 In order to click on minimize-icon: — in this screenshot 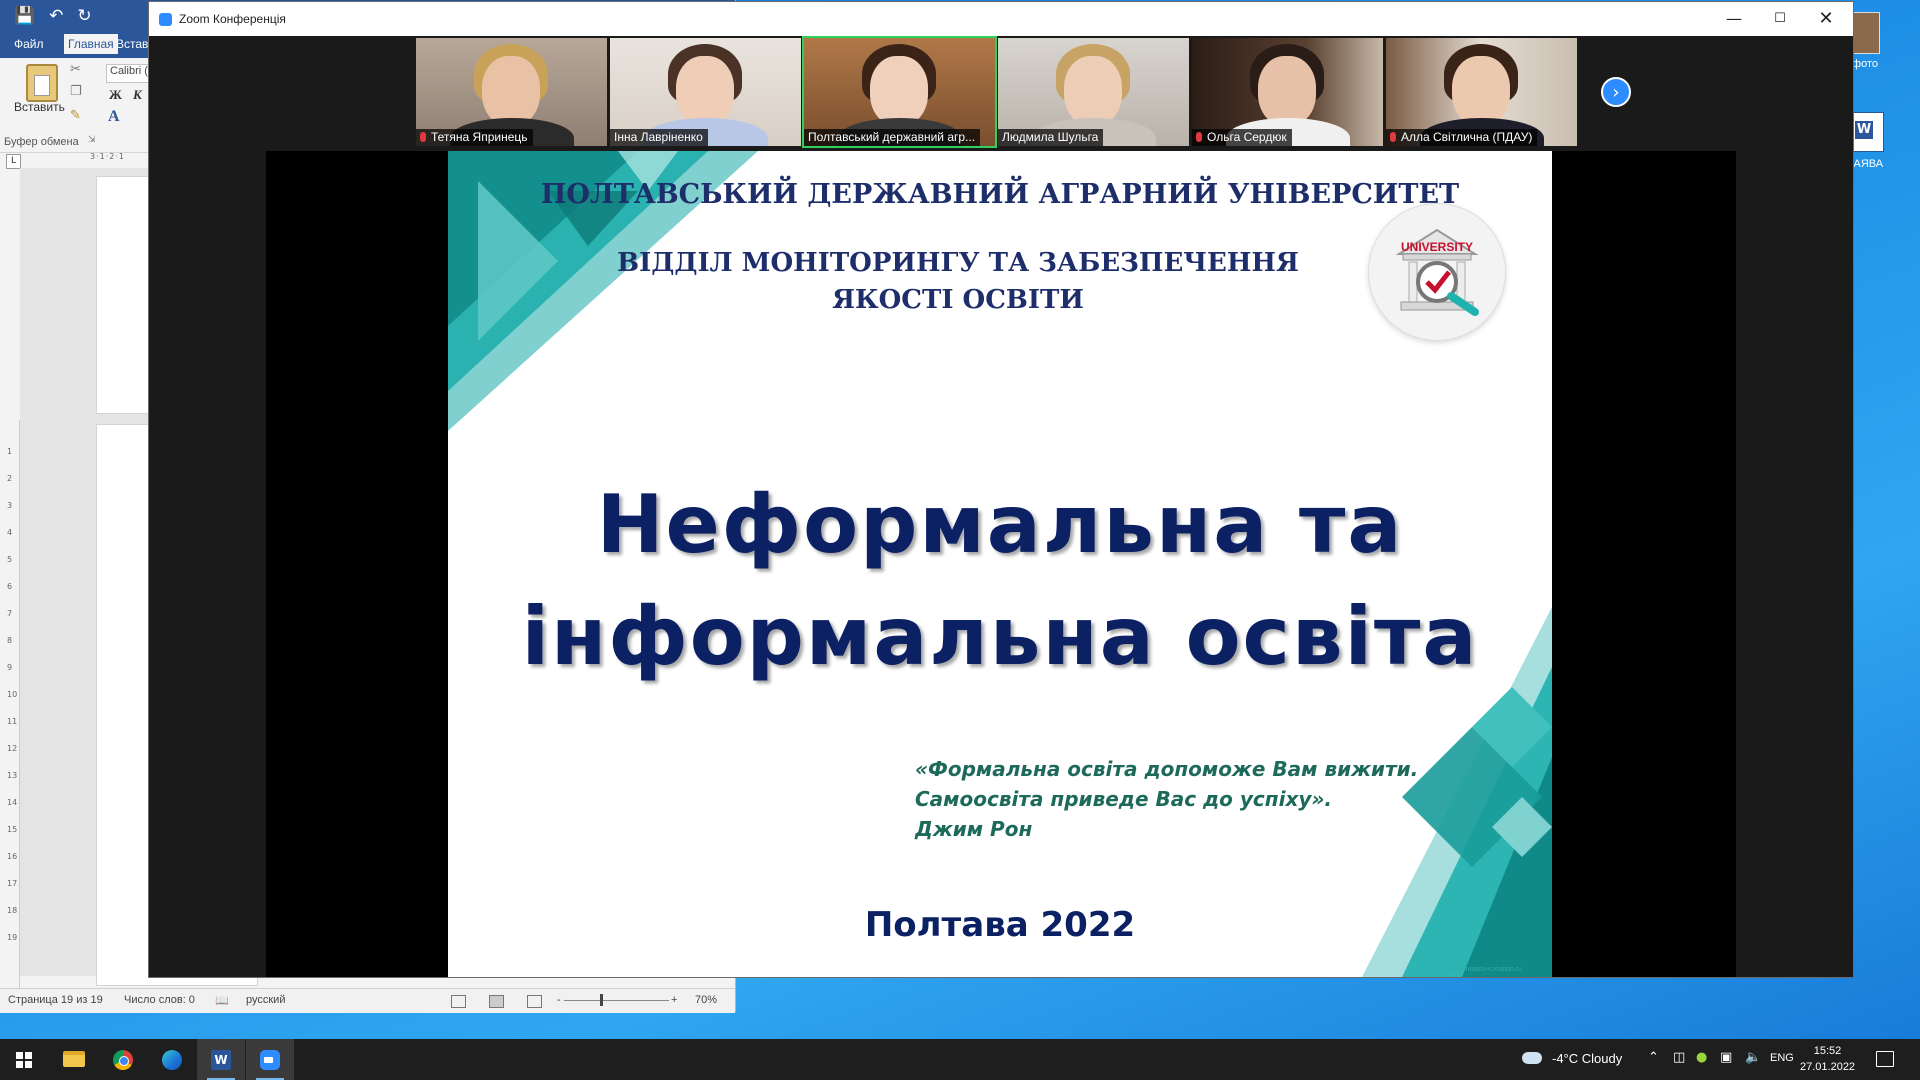, I will do `click(1734, 19)`.